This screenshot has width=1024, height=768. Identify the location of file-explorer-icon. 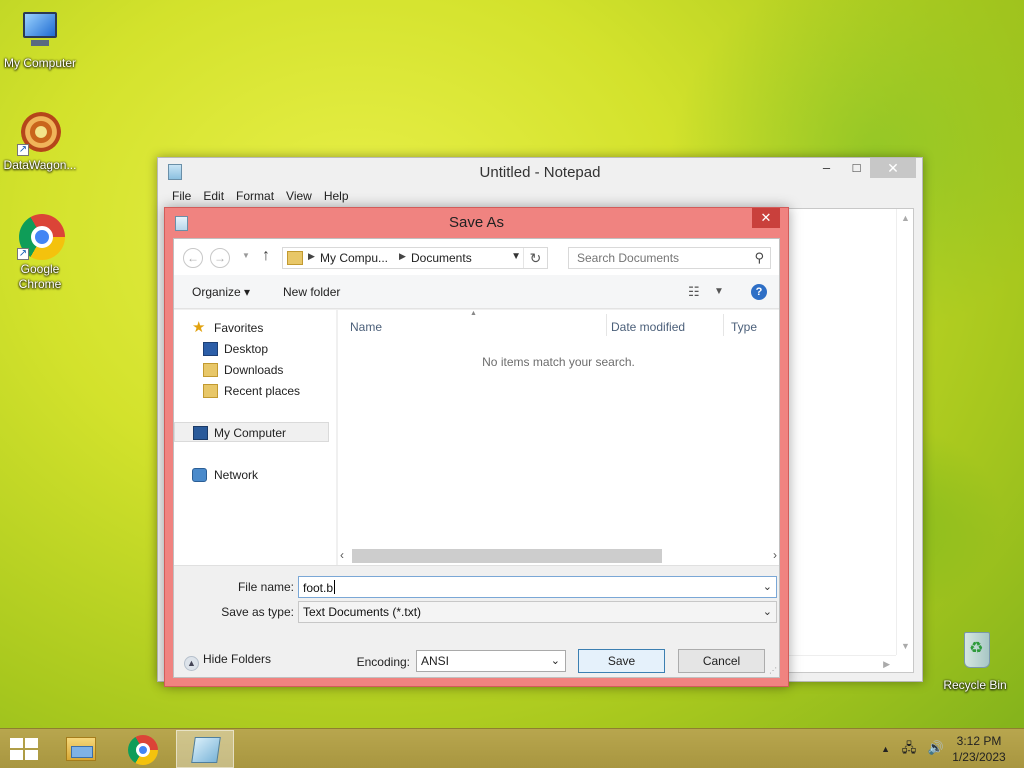
(81, 749).